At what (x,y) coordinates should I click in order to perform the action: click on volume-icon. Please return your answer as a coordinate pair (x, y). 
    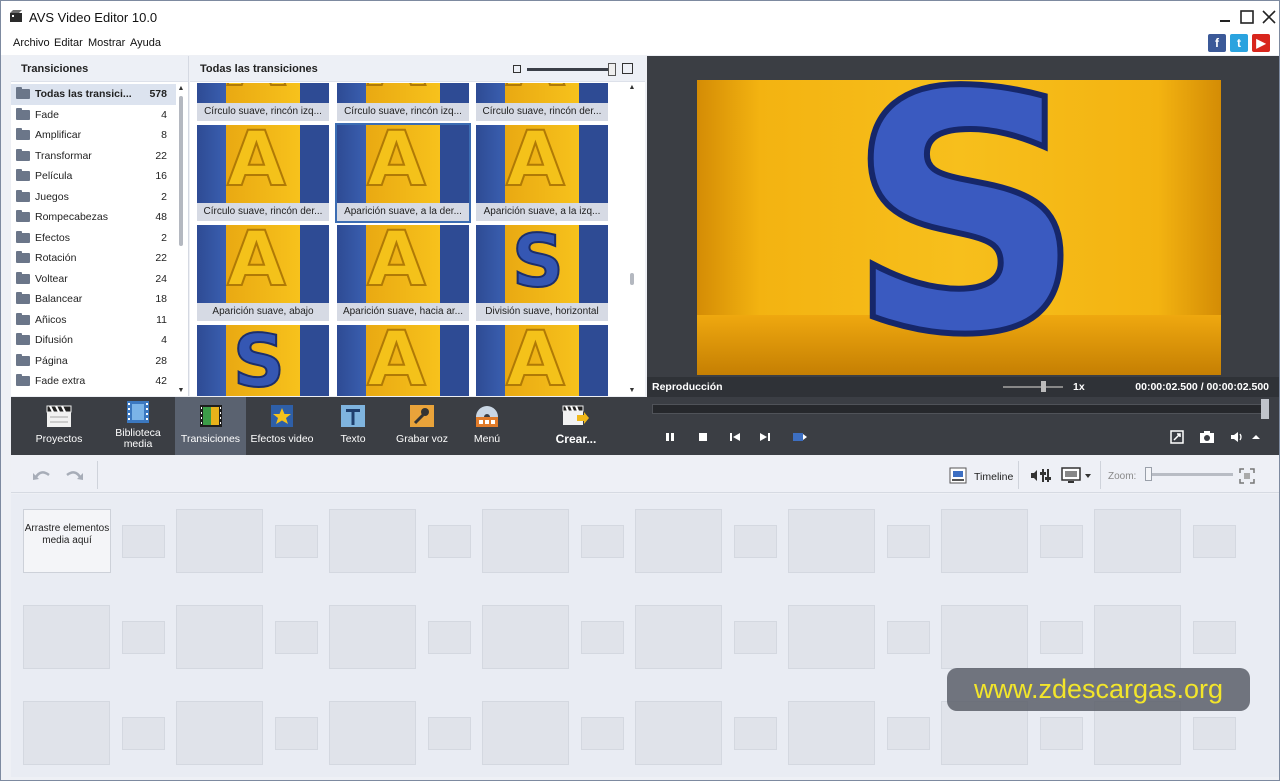
    Looking at the image, I should click on (1237, 437).